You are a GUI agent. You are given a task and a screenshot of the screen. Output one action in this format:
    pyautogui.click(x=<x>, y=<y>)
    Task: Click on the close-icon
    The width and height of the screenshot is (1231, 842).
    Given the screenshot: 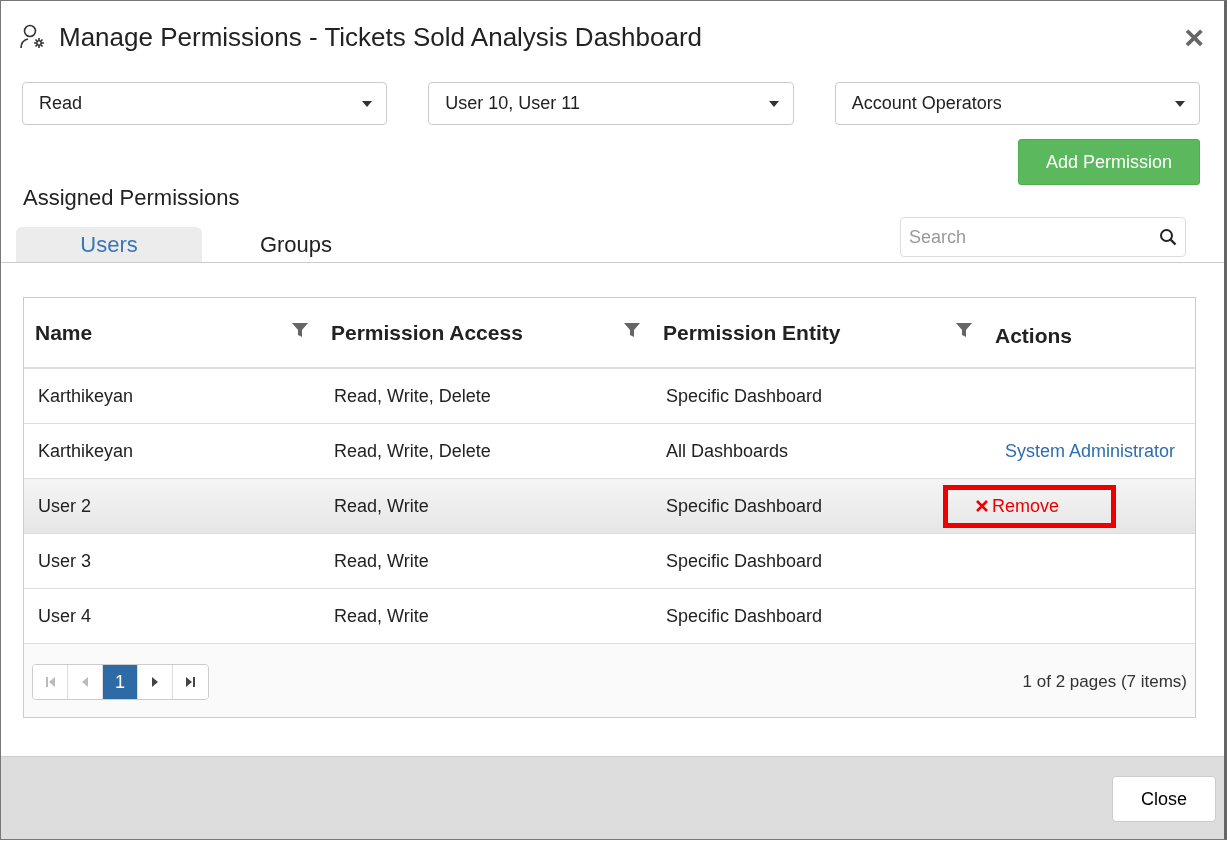 What is the action you would take?
    pyautogui.click(x=981, y=506)
    